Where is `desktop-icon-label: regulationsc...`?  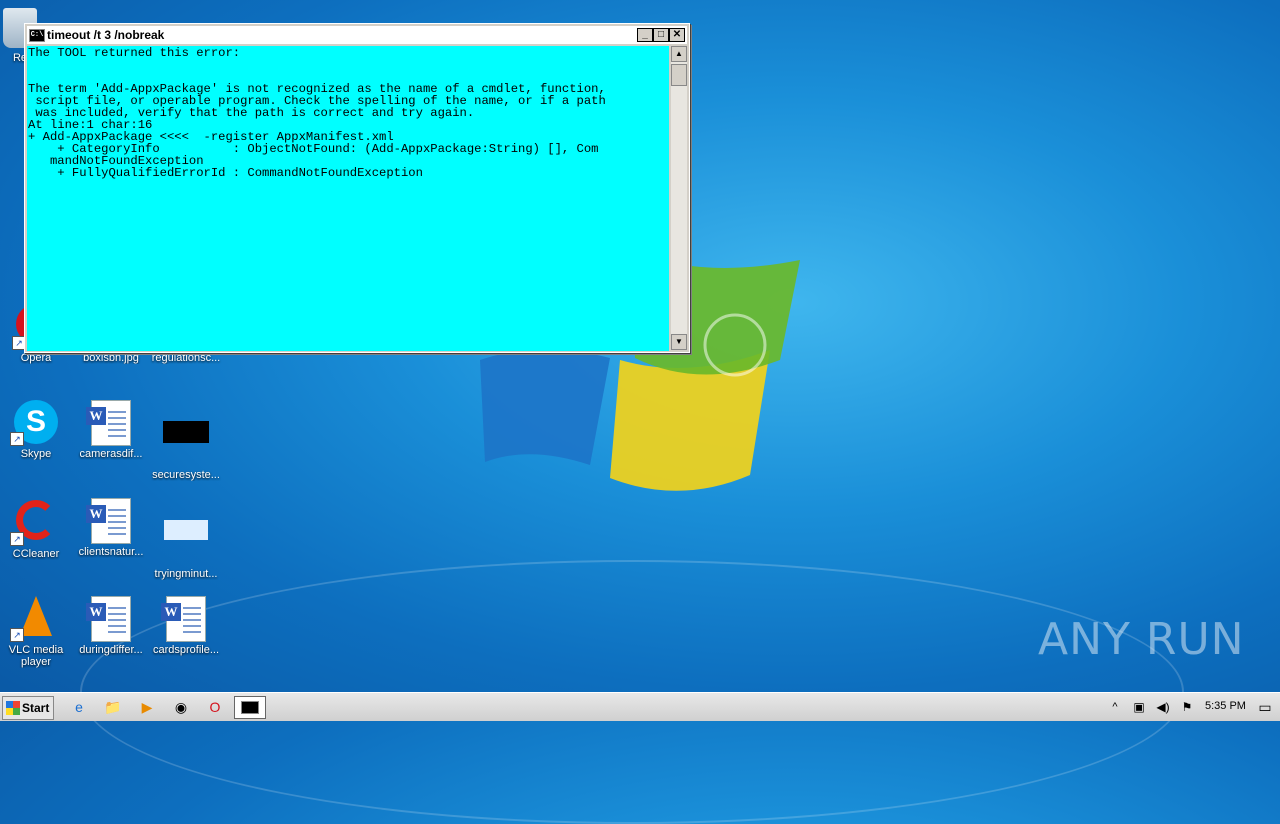 desktop-icon-label: regulationsc... is located at coordinates (186, 358).